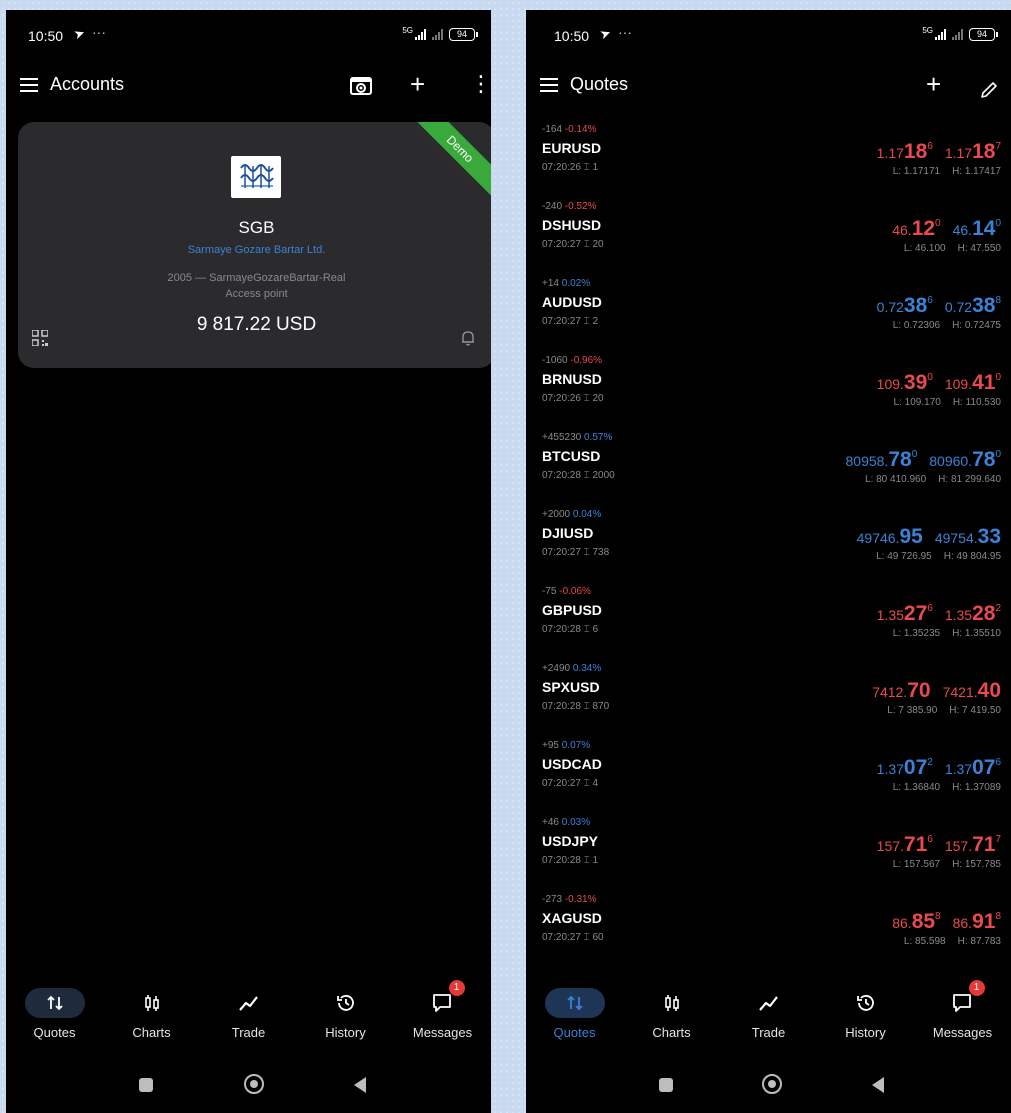  What do you see at coordinates (256, 324) in the screenshot?
I see `account-balance: 9 817.22 USD` at bounding box center [256, 324].